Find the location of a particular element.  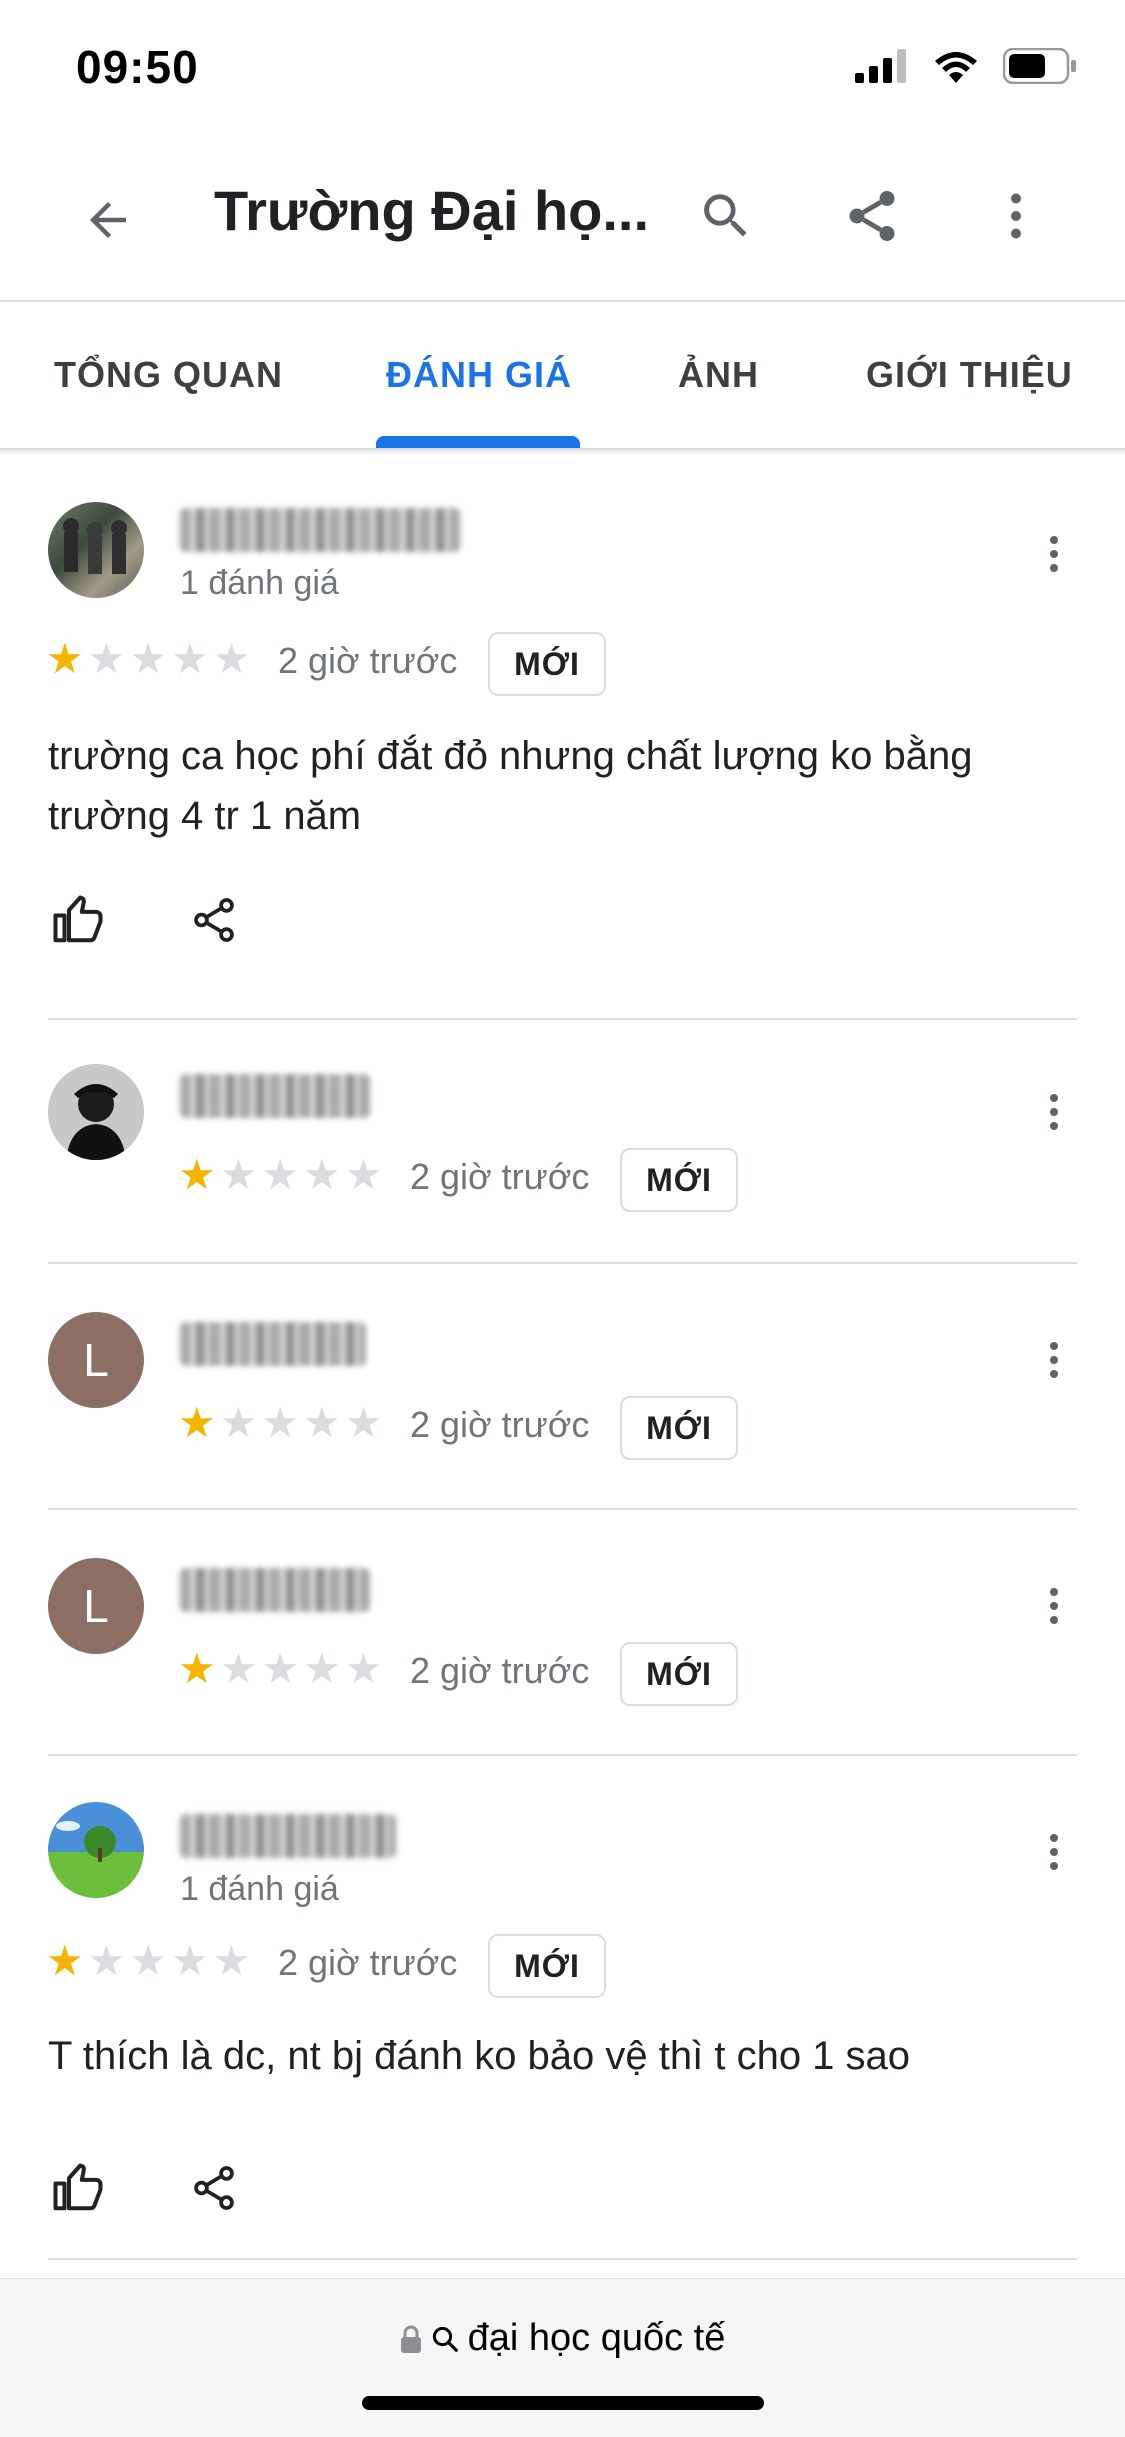

signal-icon is located at coordinates (880, 66).